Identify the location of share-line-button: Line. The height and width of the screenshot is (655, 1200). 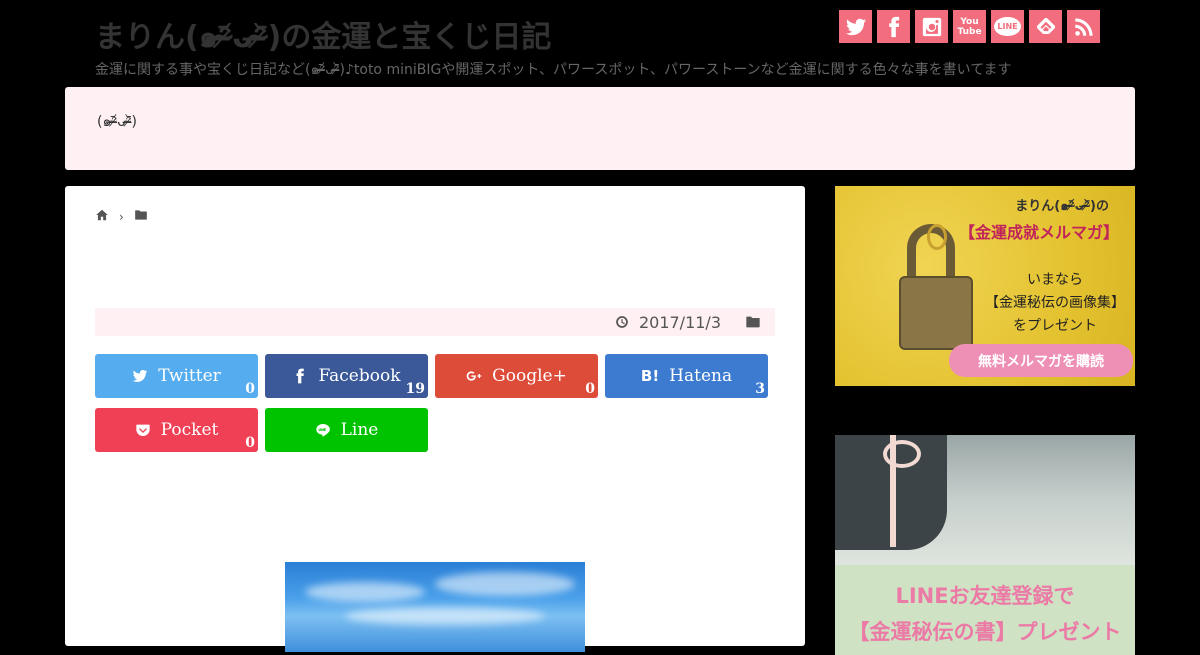
(346, 430).